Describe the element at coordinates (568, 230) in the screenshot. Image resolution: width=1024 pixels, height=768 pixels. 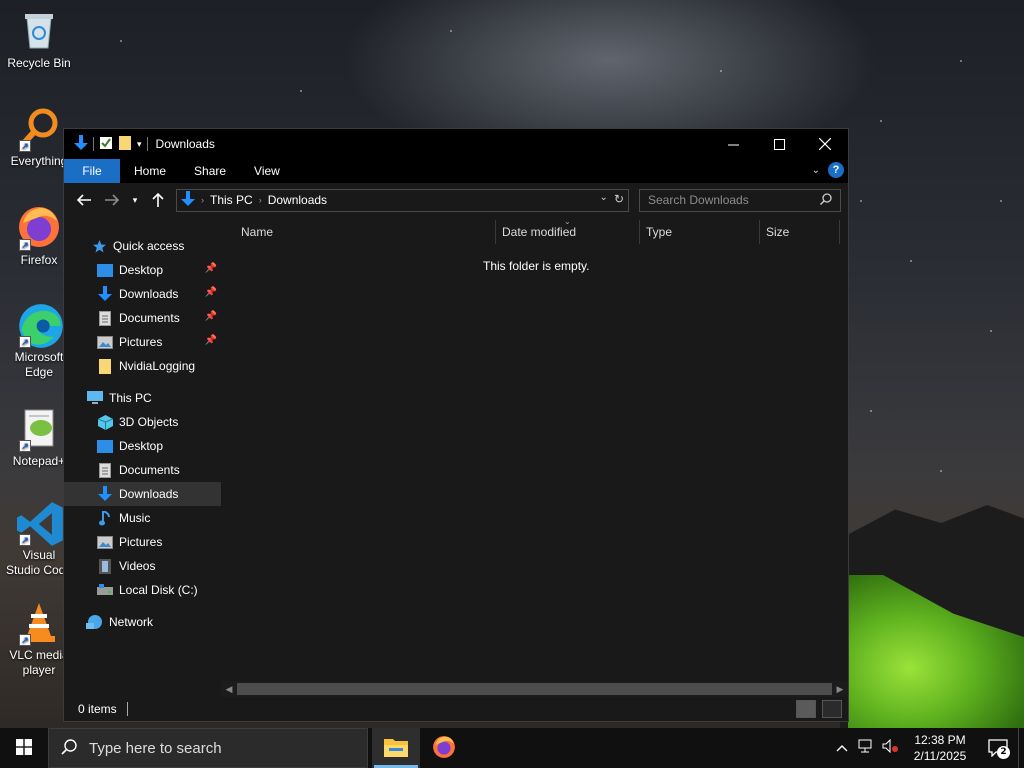
I see `column-header-date-modified: ⌄ Date modified` at that location.